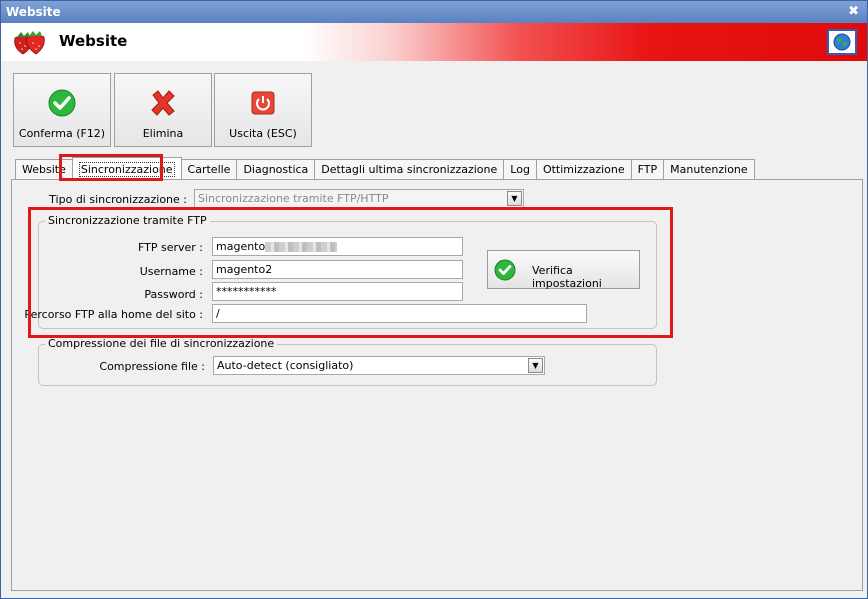 Image resolution: width=868 pixels, height=599 pixels. I want to click on delete-button: Elimina, so click(163, 110).